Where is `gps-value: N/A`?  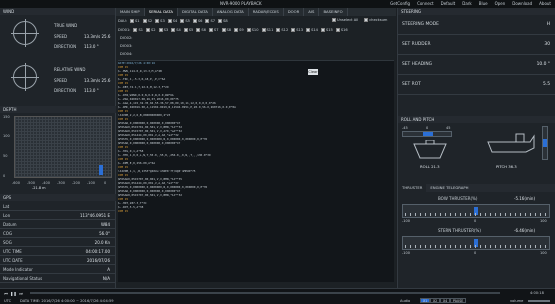 gps-value: N/A is located at coordinates (106, 278).